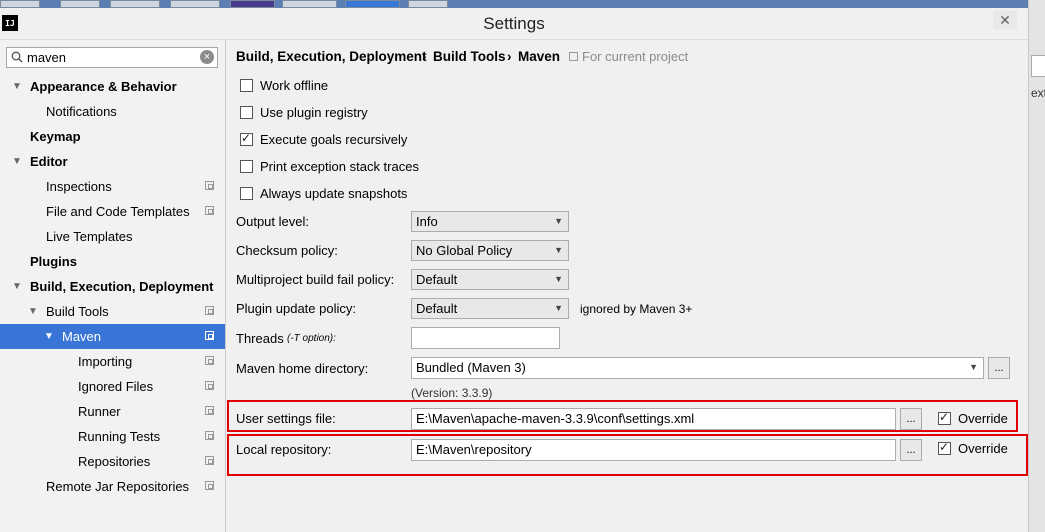 Image resolution: width=1045 pixels, height=532 pixels. I want to click on close-button: ✕, so click(1005, 20).